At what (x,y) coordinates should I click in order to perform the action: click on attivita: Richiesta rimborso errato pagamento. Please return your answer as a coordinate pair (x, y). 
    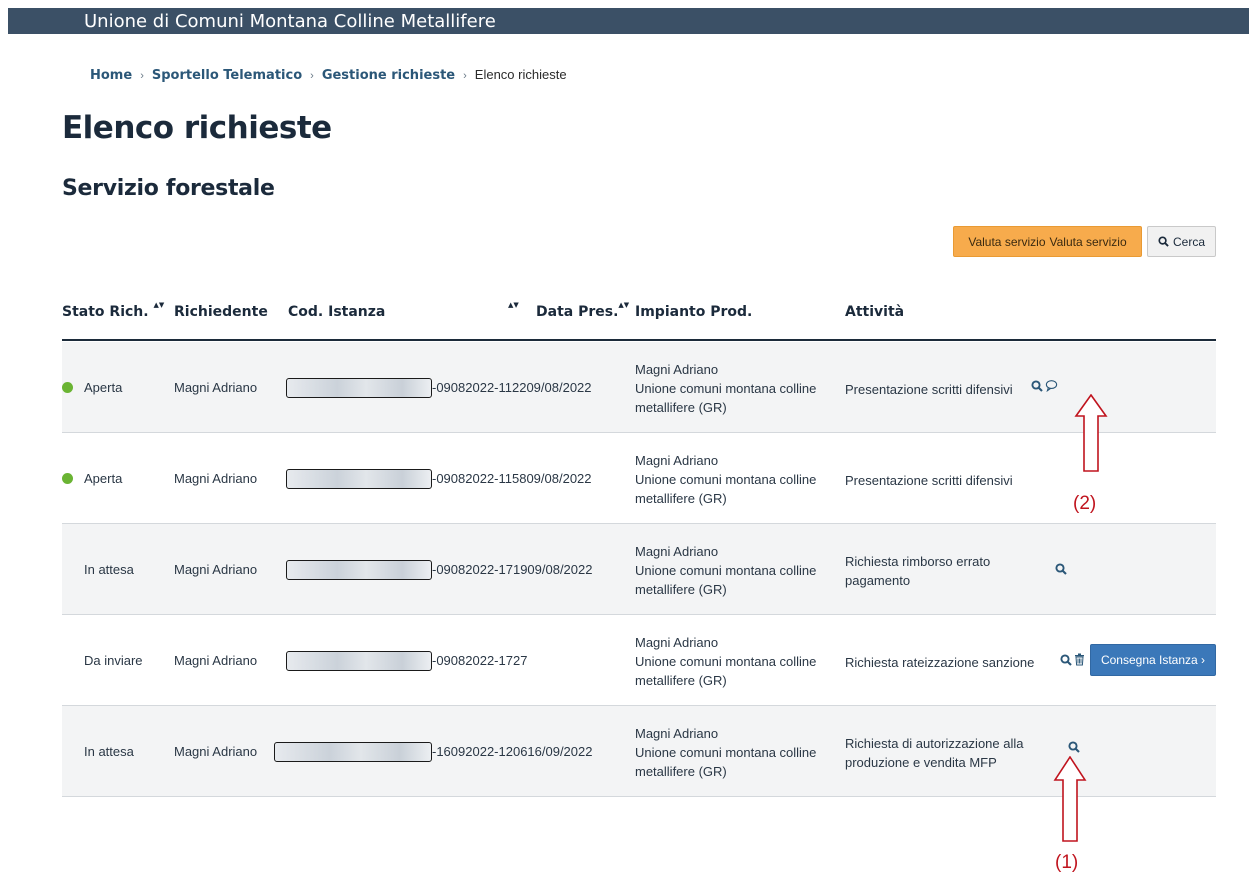
    Looking at the image, I should click on (918, 571).